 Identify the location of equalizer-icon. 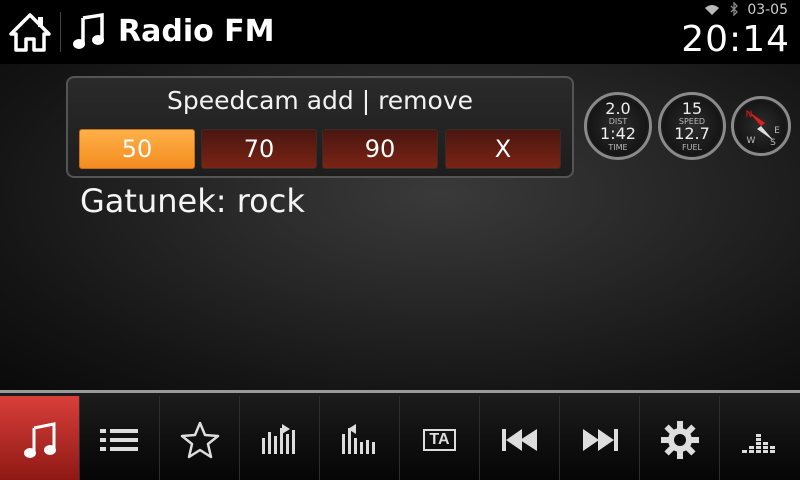
(758, 443).